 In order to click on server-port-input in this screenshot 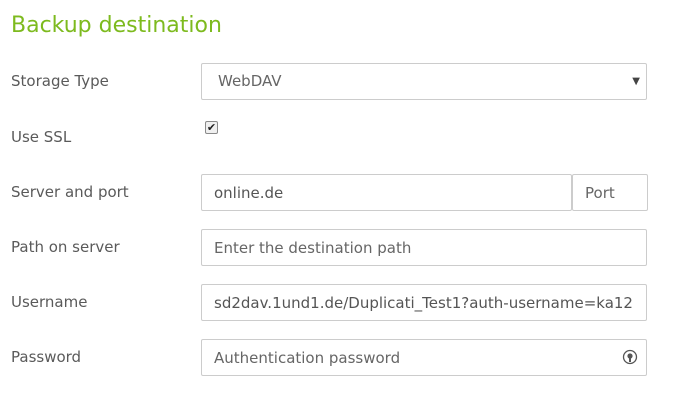, I will do `click(610, 192)`.